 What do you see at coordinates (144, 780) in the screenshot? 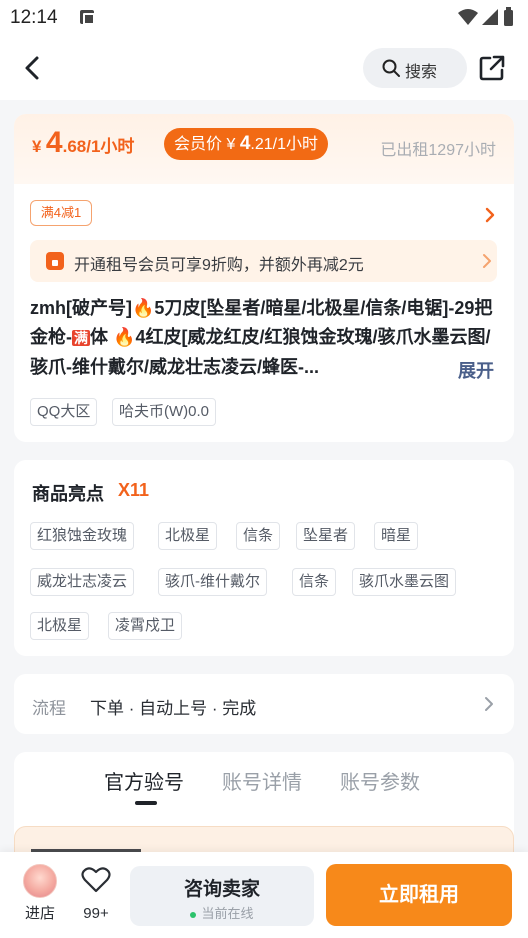
I see `tab-official-check: 官方验号` at bounding box center [144, 780].